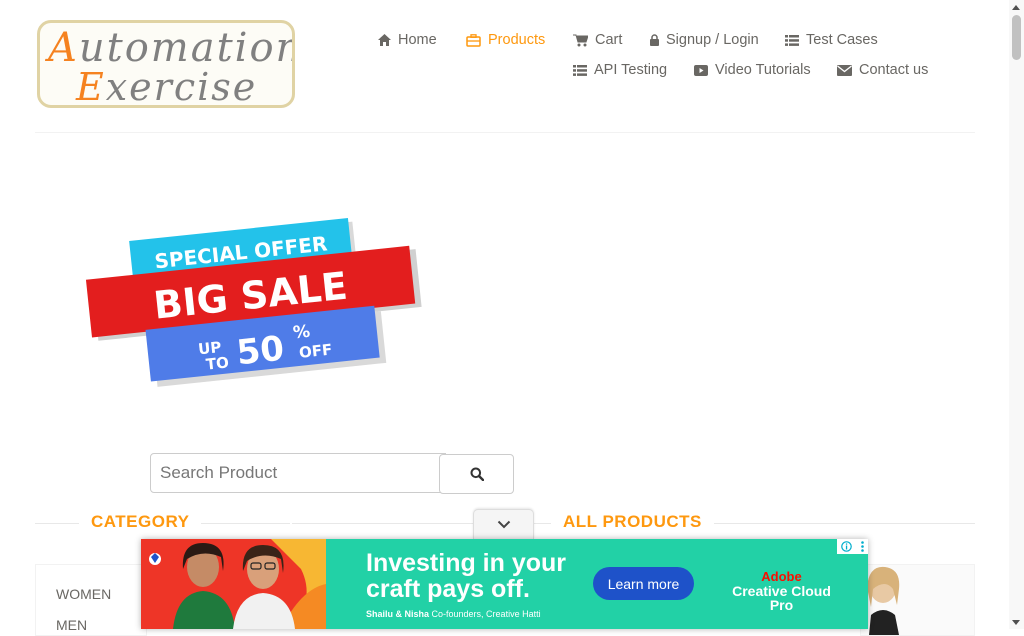 The width and height of the screenshot is (1024, 636). What do you see at coordinates (1016, 37) in the screenshot?
I see `scroll-thumb` at bounding box center [1016, 37].